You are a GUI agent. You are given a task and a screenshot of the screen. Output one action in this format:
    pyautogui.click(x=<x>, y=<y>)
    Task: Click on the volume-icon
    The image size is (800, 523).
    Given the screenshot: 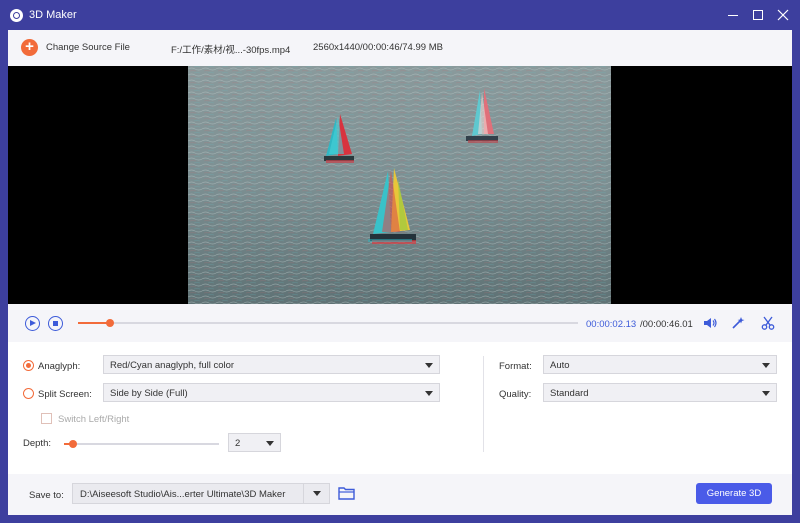 What is the action you would take?
    pyautogui.click(x=710, y=323)
    